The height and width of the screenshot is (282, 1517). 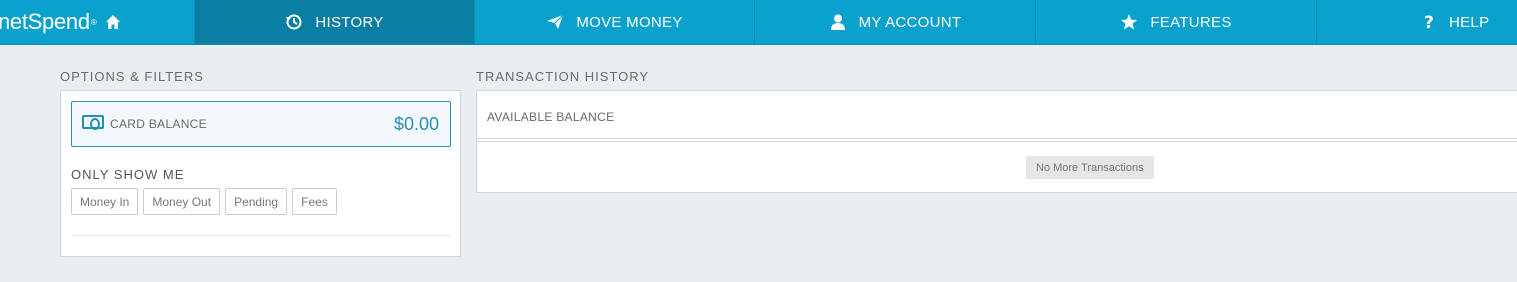 I want to click on nav-tab-help: ? HELP, so click(x=1417, y=22).